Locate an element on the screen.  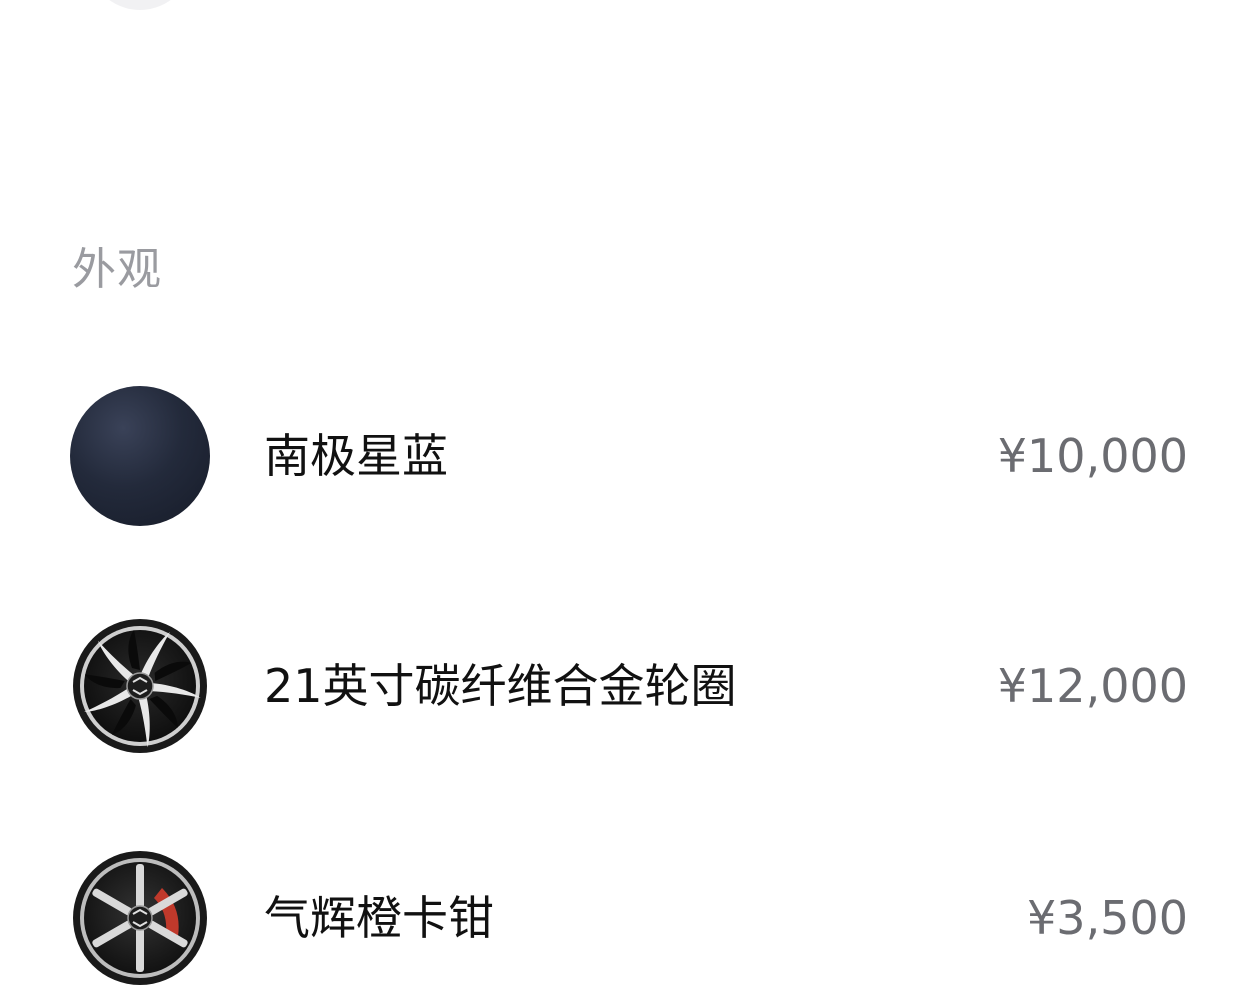
color-swatch-icon is located at coordinates (140, 456).